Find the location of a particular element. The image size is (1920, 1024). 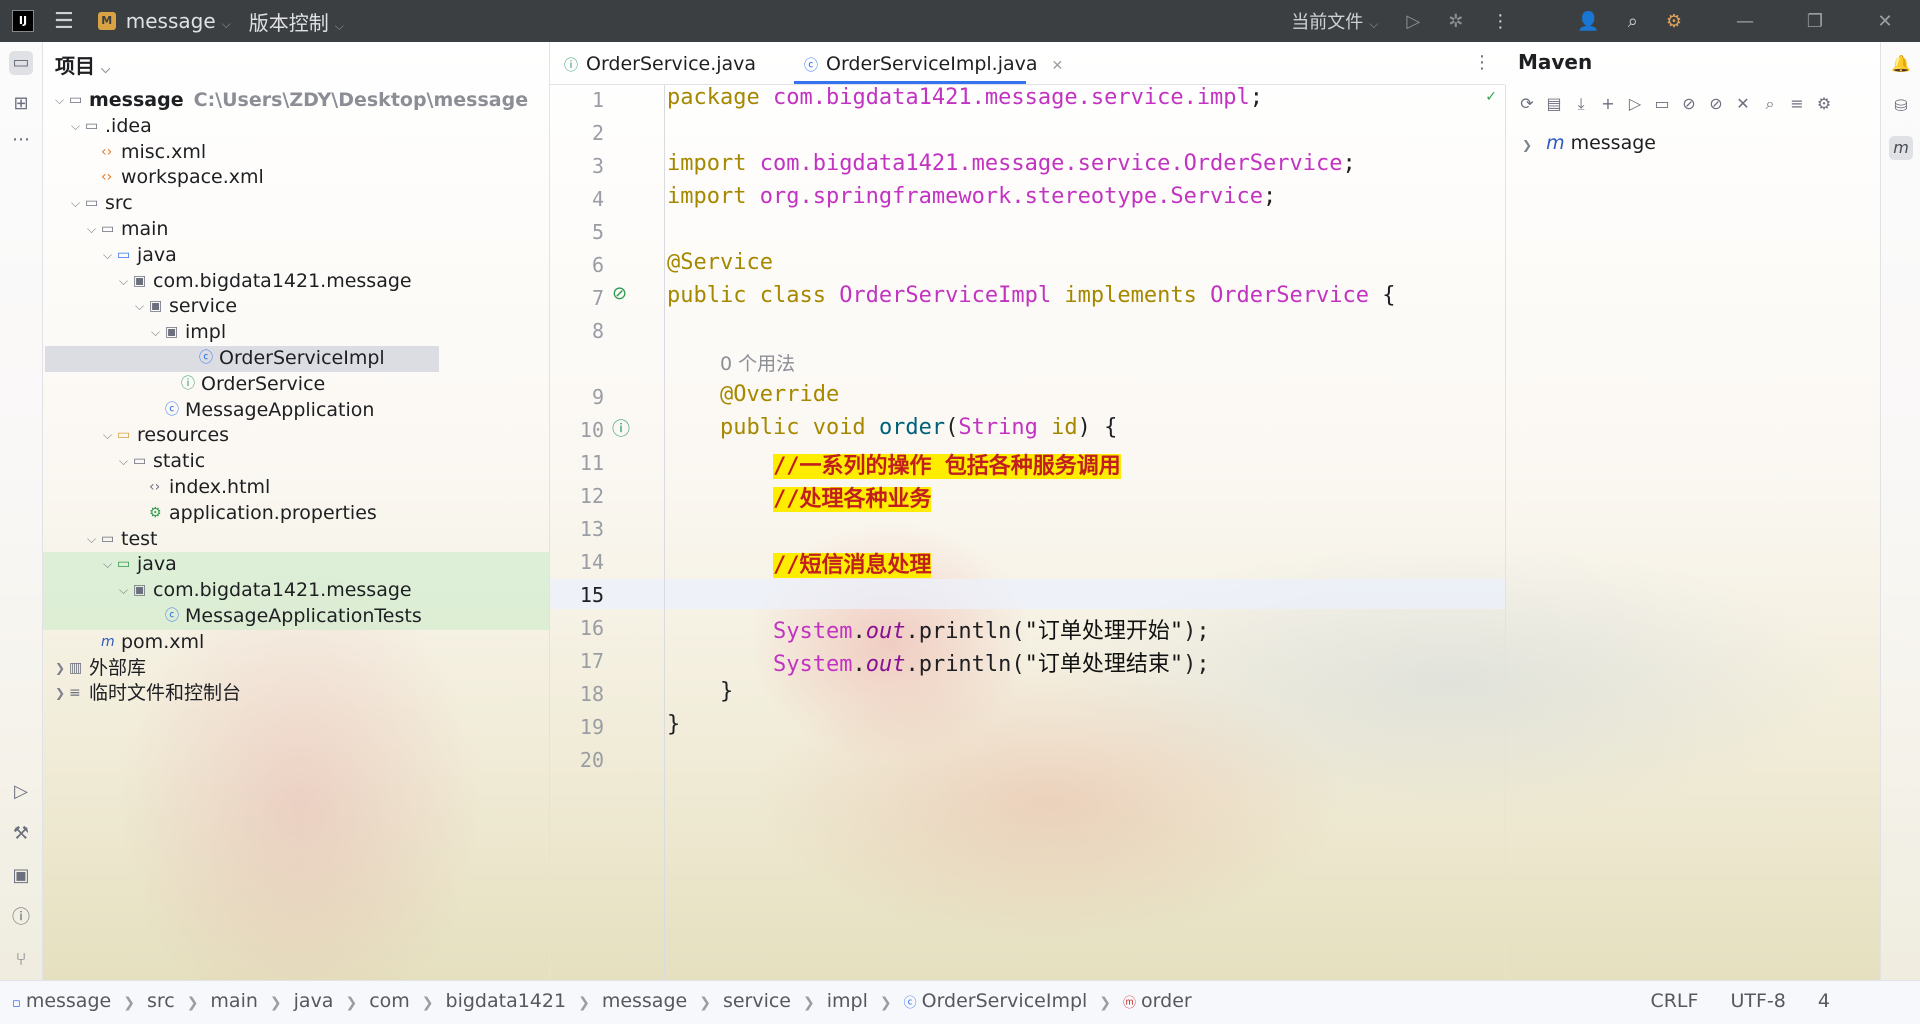

tree-row: ⌵ ▣ impl is located at coordinates (296, 333).